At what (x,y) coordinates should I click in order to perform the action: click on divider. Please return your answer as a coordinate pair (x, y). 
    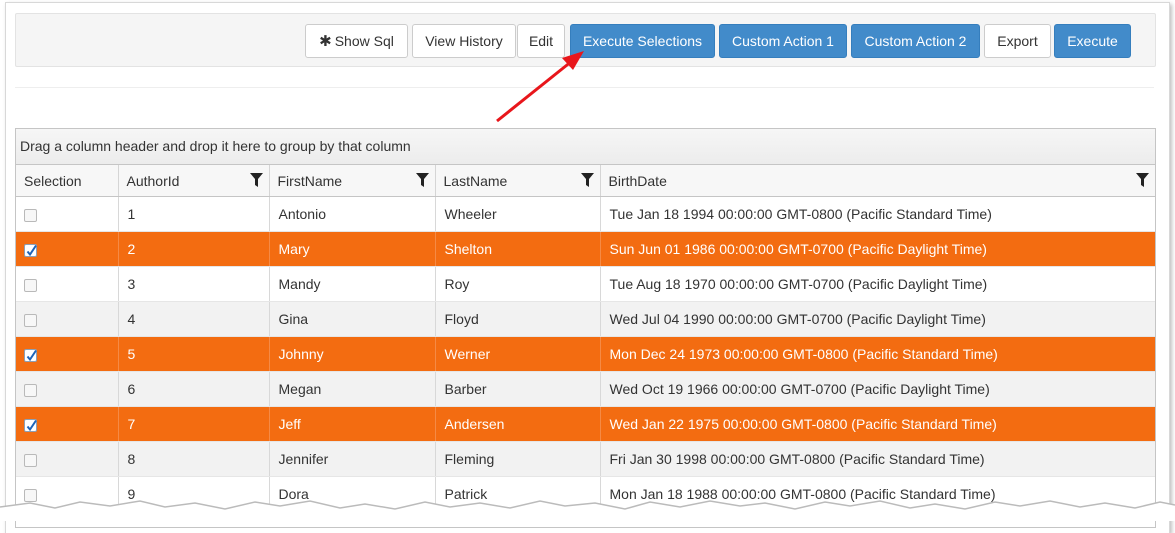
    Looking at the image, I should click on (584, 87).